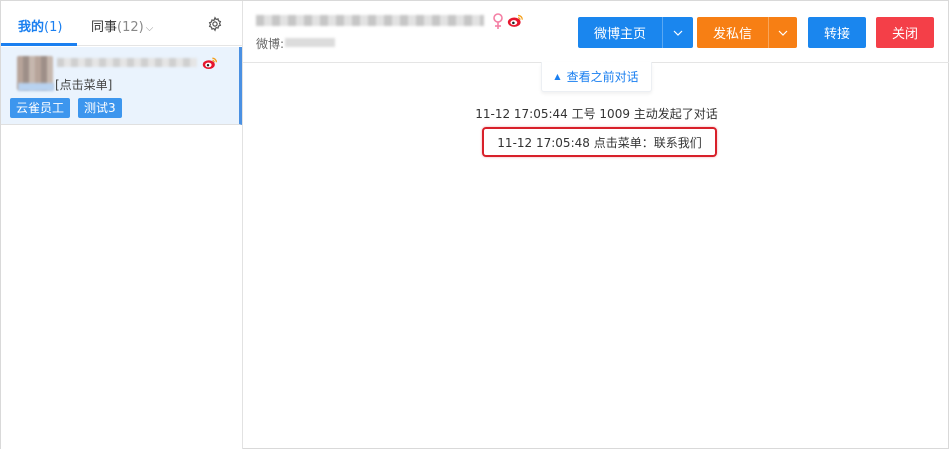 This screenshot has height=449, width=949. Describe the element at coordinates (39, 44) in the screenshot. I see `active-tab-indicator` at that location.